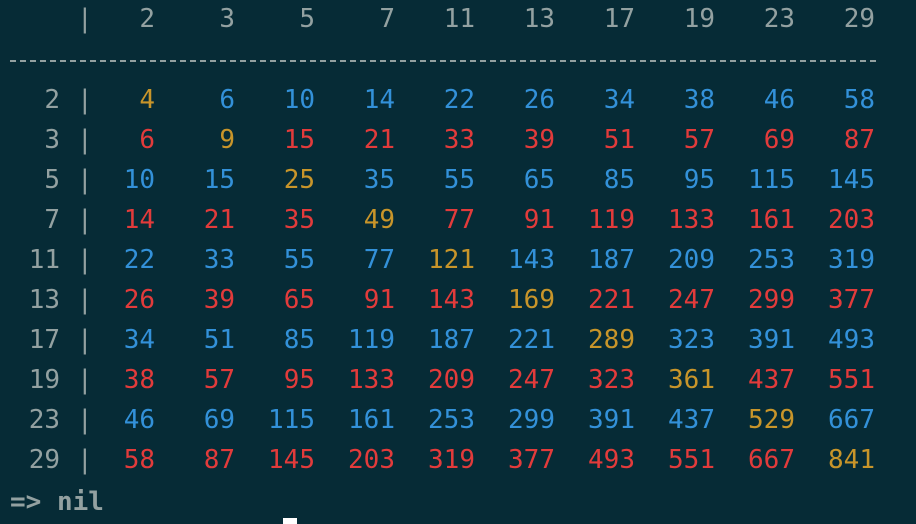 This screenshot has width=916, height=524. What do you see at coordinates (44, 340) in the screenshot?
I see `row-header: 17` at bounding box center [44, 340].